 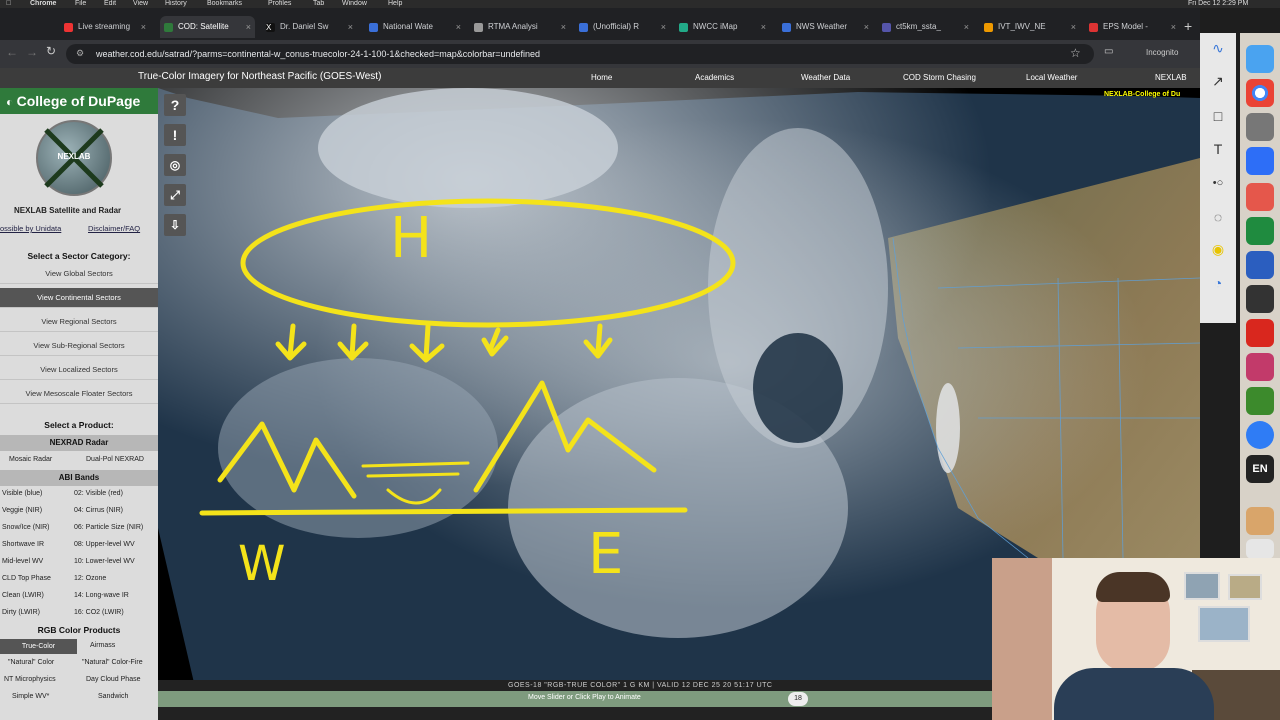 I want to click on product-mosaic-radar: Mosaic Radar, so click(x=30, y=459).